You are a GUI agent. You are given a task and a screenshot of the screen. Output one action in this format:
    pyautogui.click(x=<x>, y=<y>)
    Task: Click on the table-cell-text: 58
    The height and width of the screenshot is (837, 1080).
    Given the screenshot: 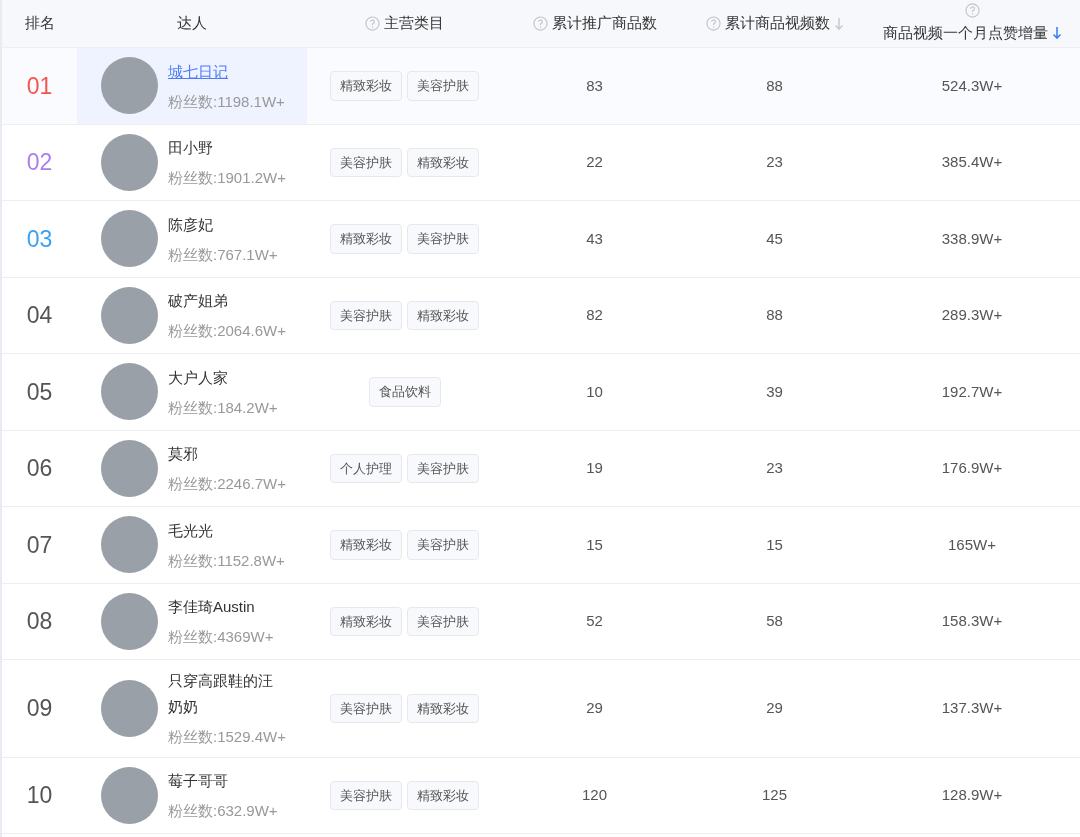 What is the action you would take?
    pyautogui.click(x=774, y=621)
    